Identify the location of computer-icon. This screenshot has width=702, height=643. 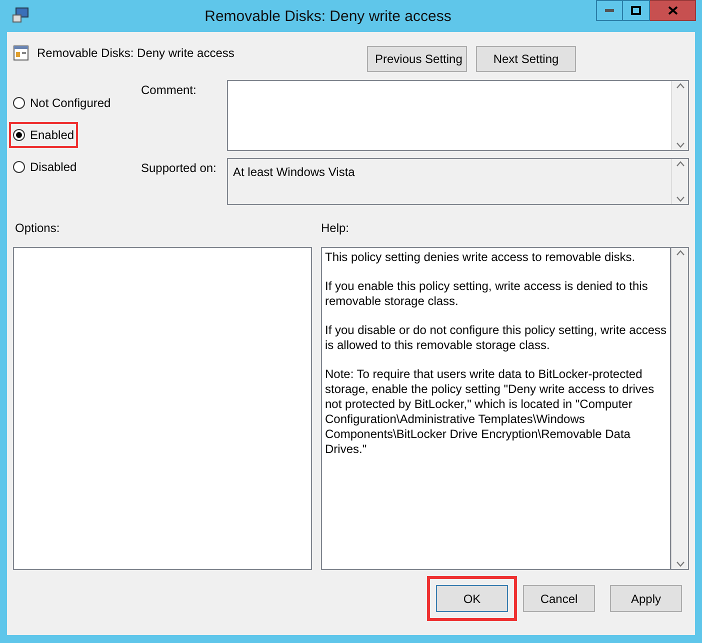
(21, 15).